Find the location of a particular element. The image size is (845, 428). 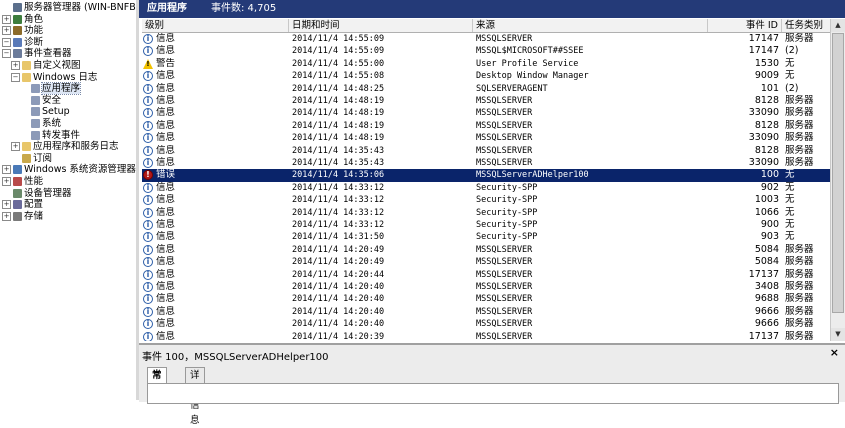

tree-node: 系统 is located at coordinates (40, 124).